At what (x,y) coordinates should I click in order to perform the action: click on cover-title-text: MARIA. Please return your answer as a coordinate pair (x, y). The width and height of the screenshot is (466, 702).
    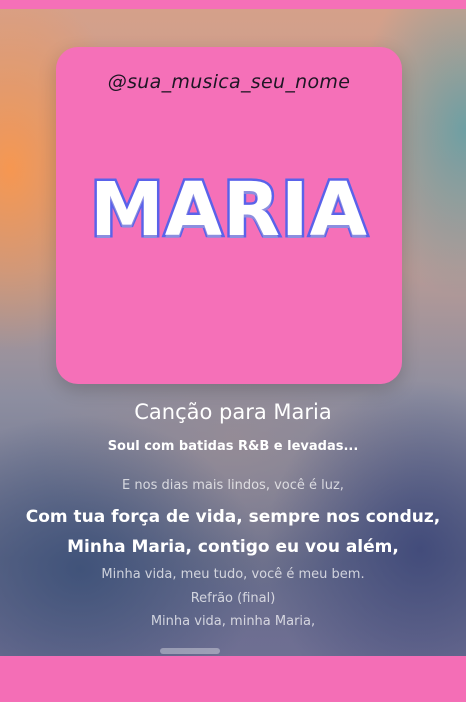
    Looking at the image, I should click on (229, 210).